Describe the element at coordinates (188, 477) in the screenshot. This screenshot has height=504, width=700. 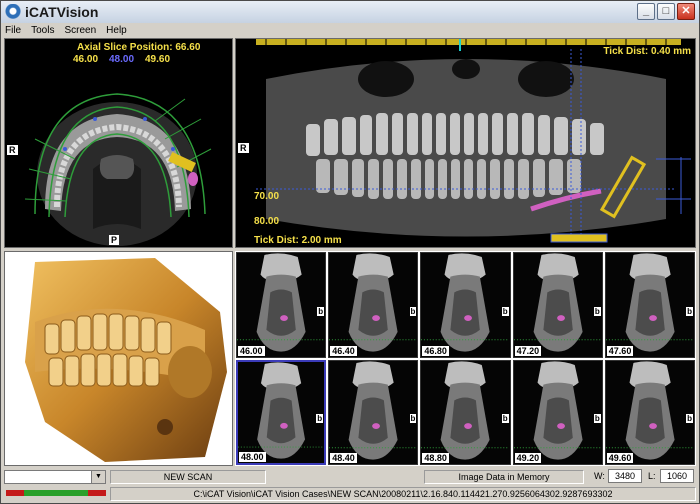
I see `scan-name-field: NEW SCAN` at that location.